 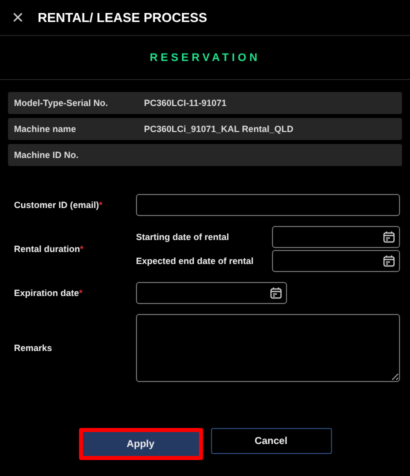 I want to click on section-title: RESERVATION, so click(x=205, y=58).